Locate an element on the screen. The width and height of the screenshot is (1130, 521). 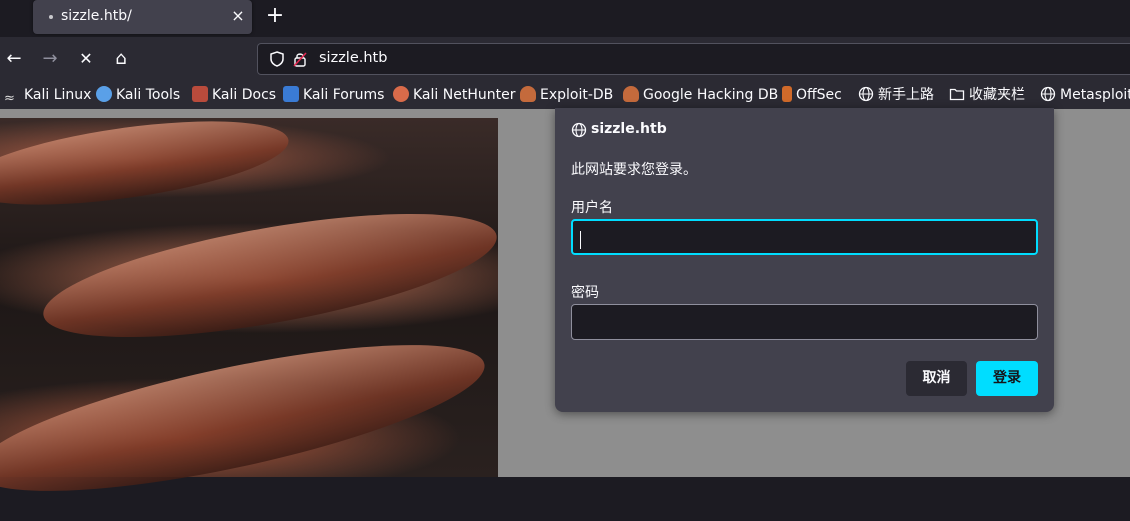
bookmark-kali-tools: Kali Tools is located at coordinates (138, 95).